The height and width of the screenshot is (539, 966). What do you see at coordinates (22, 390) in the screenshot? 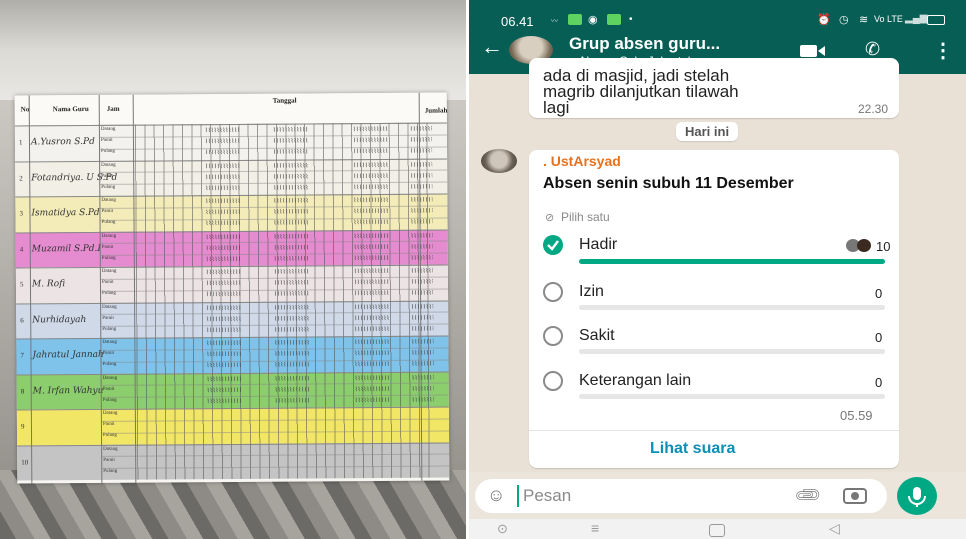
I see `teacher-number: 8` at bounding box center [22, 390].